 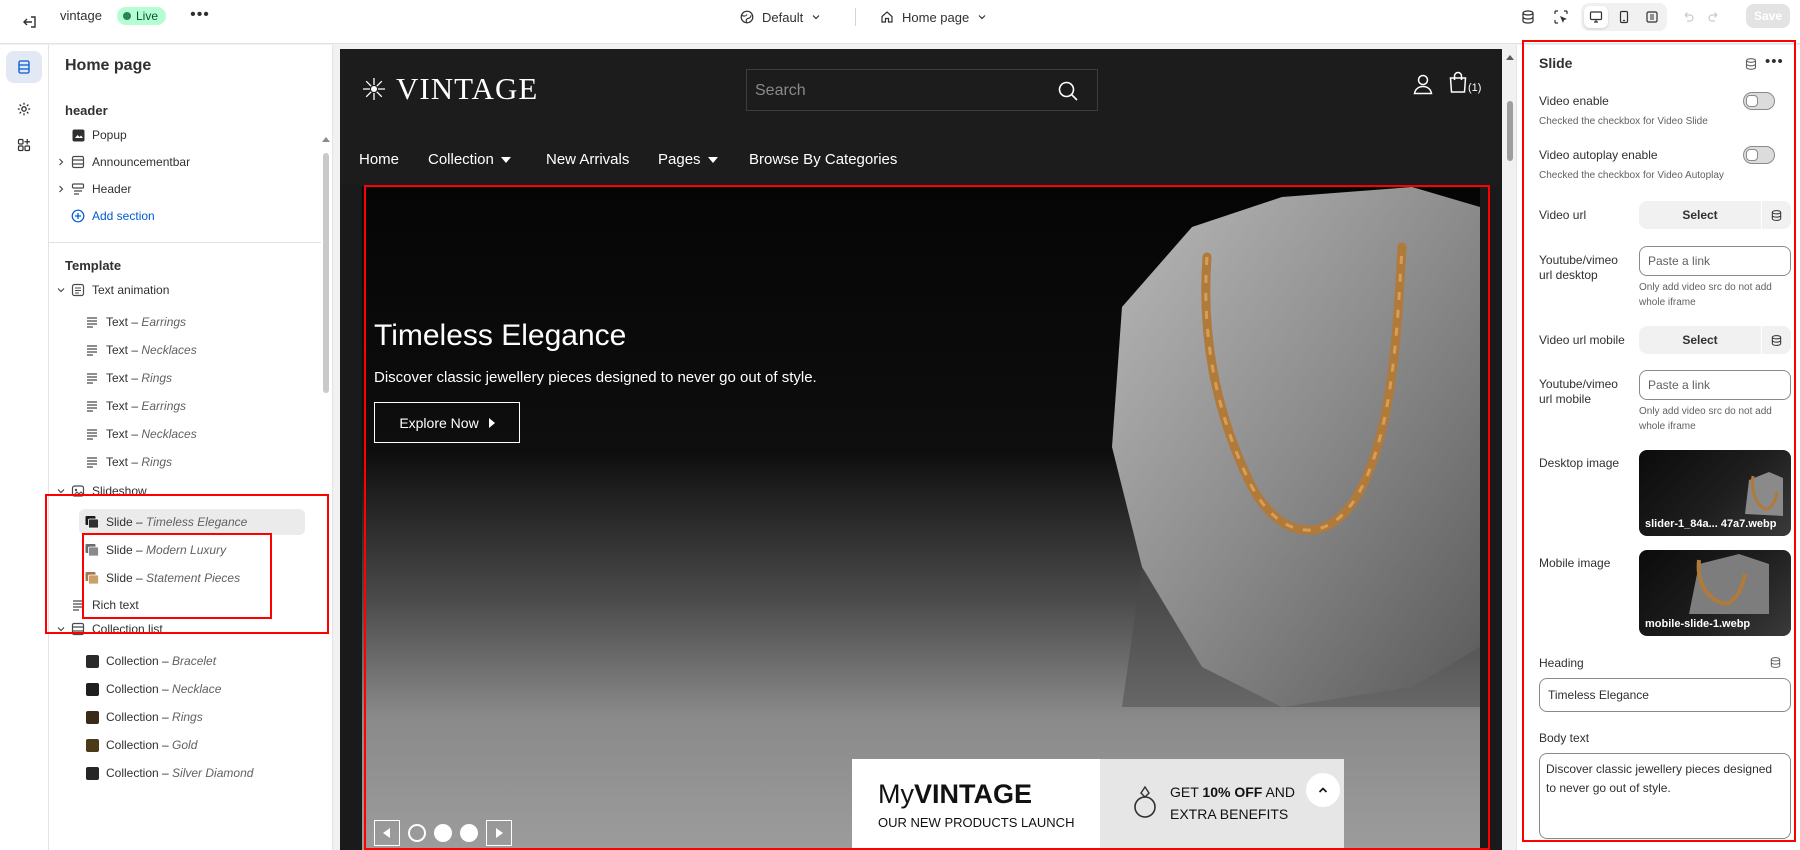 I want to click on redo-icon, so click(x=1714, y=17).